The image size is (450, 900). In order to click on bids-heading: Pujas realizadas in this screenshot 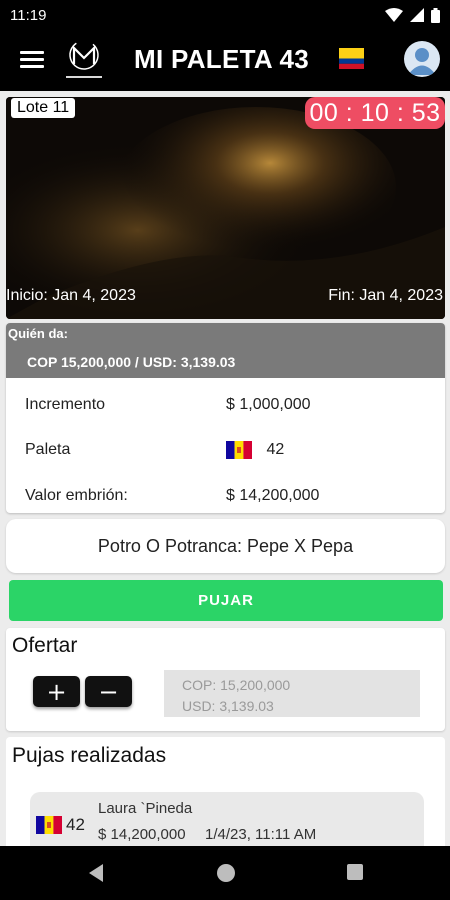, I will do `click(89, 755)`.